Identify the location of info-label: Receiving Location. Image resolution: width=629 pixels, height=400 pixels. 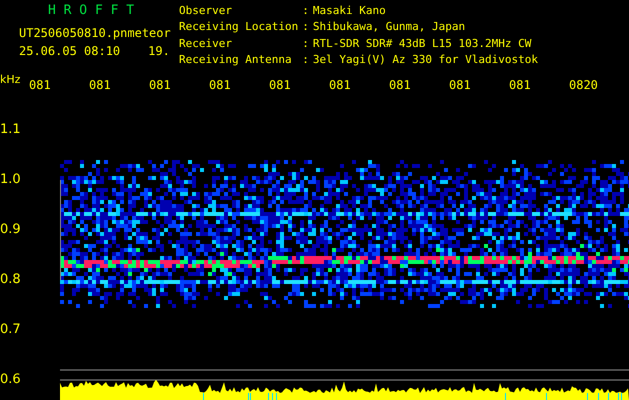
(238, 28).